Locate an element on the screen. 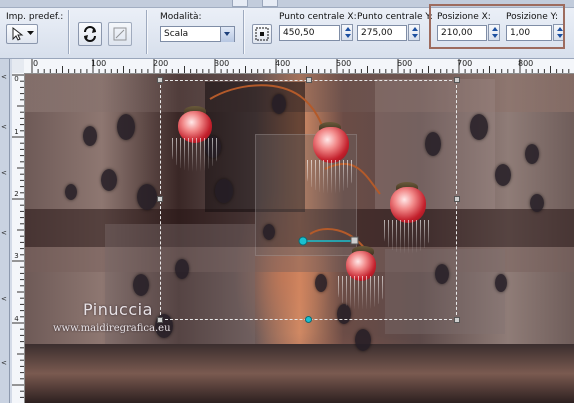 Image resolution: width=574 pixels, height=403 pixels. center-point-button is located at coordinates (262, 34).